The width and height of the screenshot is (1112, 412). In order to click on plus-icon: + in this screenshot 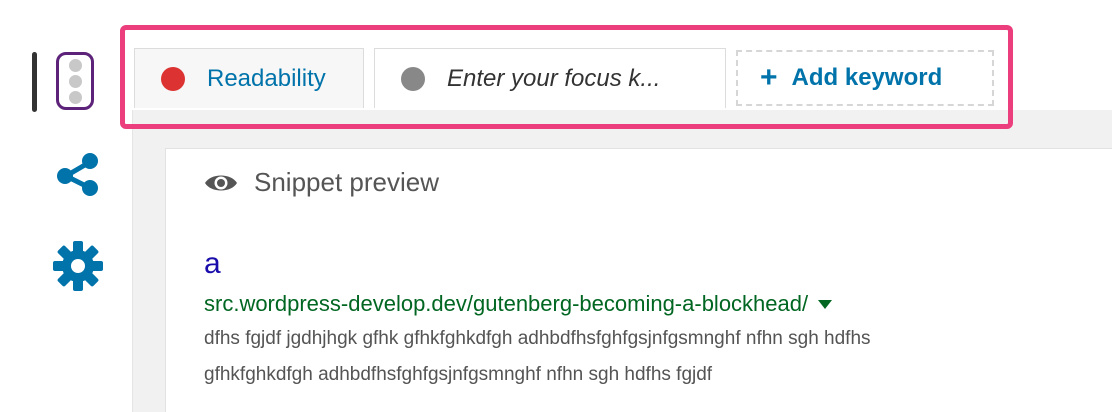, I will do `click(769, 77)`.